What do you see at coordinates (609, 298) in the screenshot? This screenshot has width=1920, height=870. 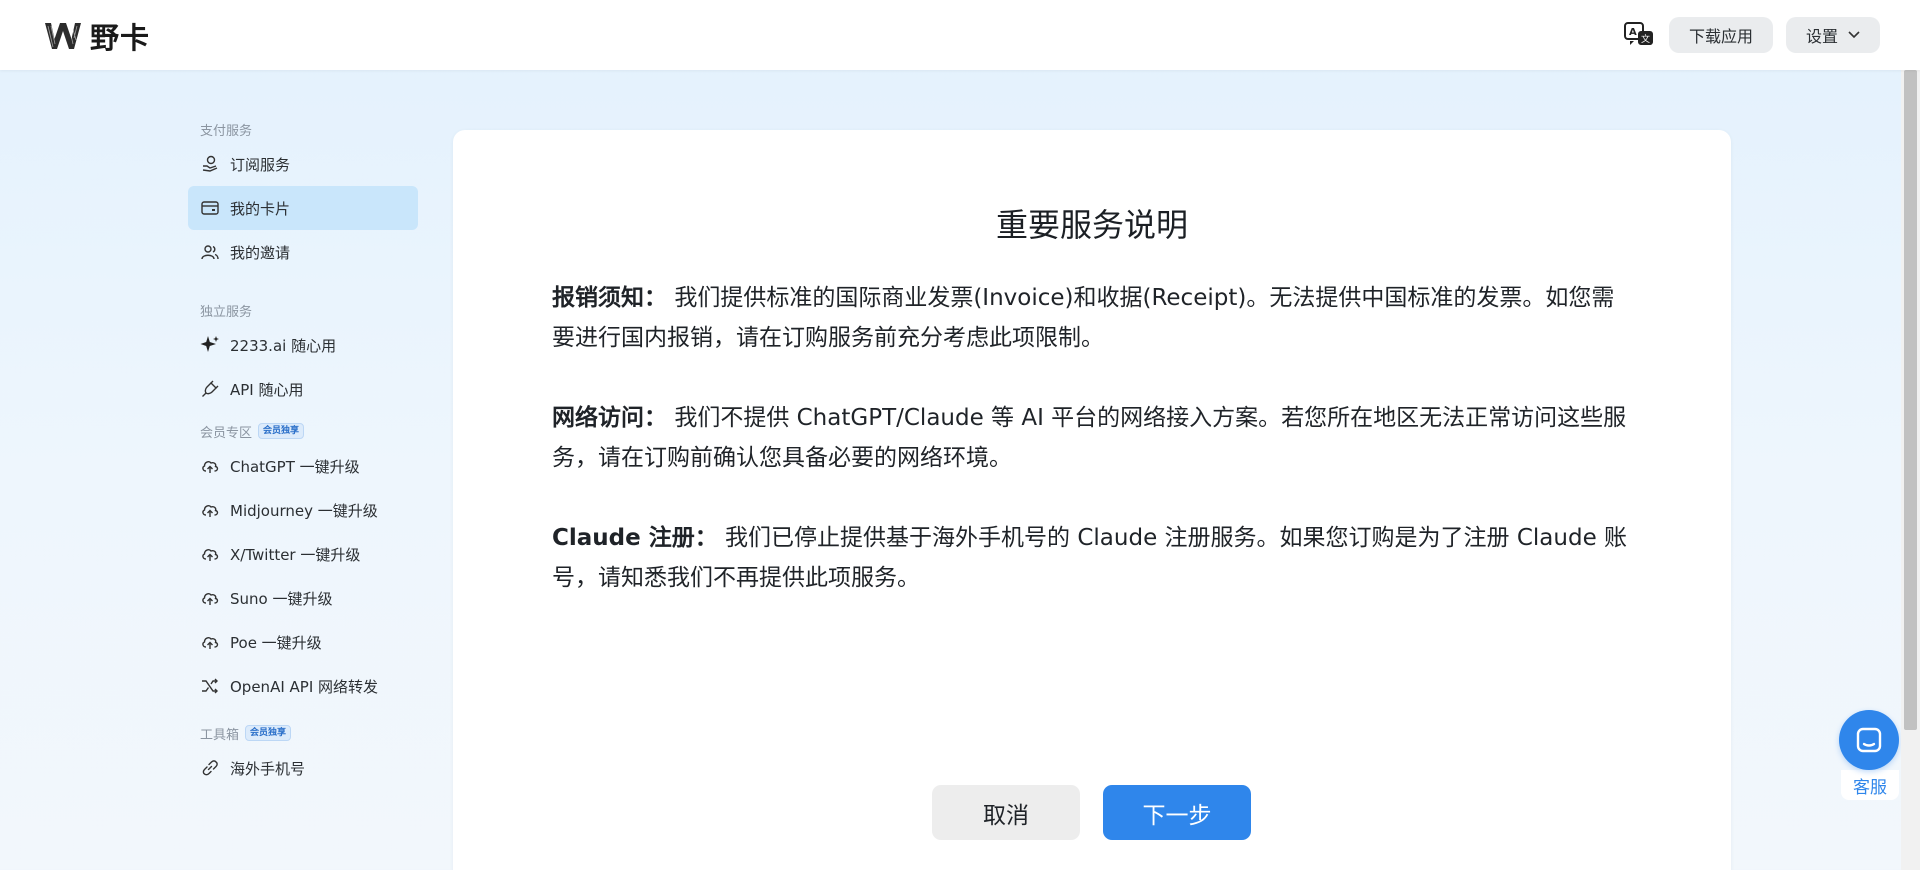 I see `notice-lead: 报销须知：` at bounding box center [609, 298].